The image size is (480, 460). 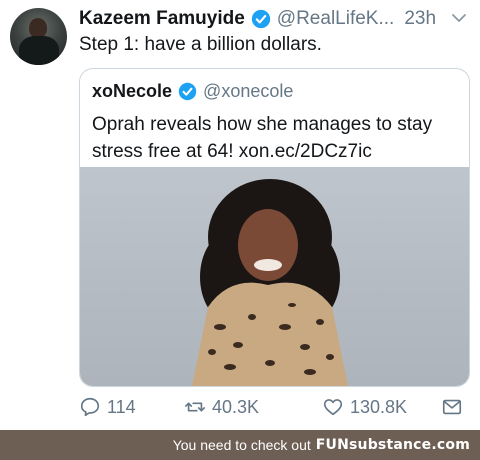 I want to click on like-icon, so click(x=333, y=407).